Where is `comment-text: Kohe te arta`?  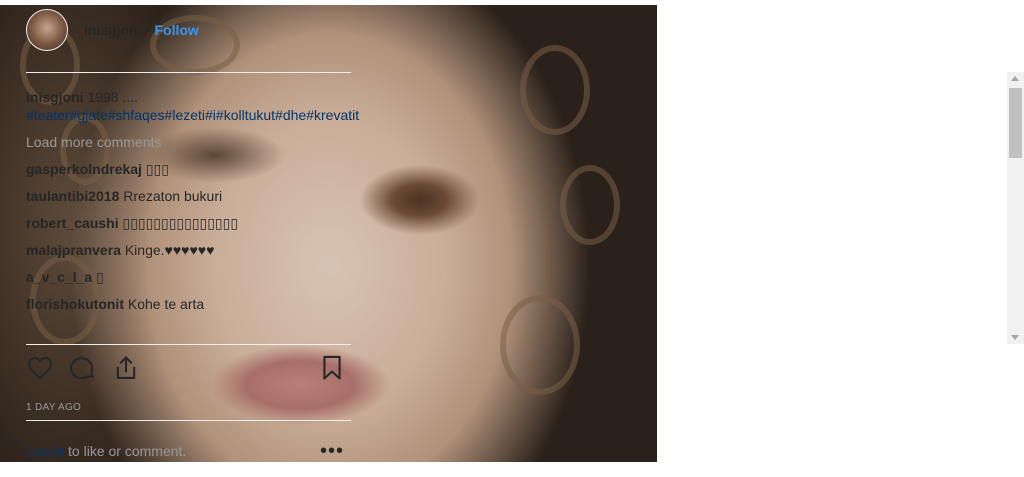 comment-text: Kohe te arta is located at coordinates (166, 304).